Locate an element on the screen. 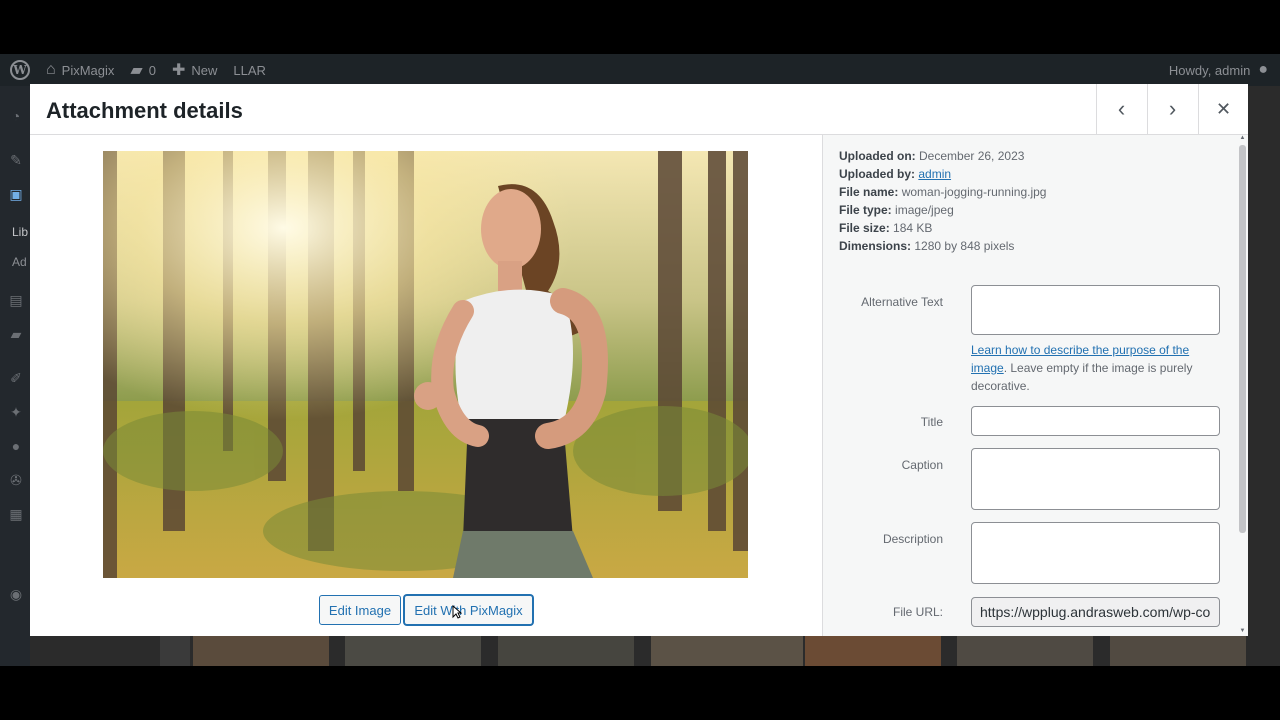 This screenshot has width=1280, height=720. close-icon: ✕ is located at coordinates (1223, 108).